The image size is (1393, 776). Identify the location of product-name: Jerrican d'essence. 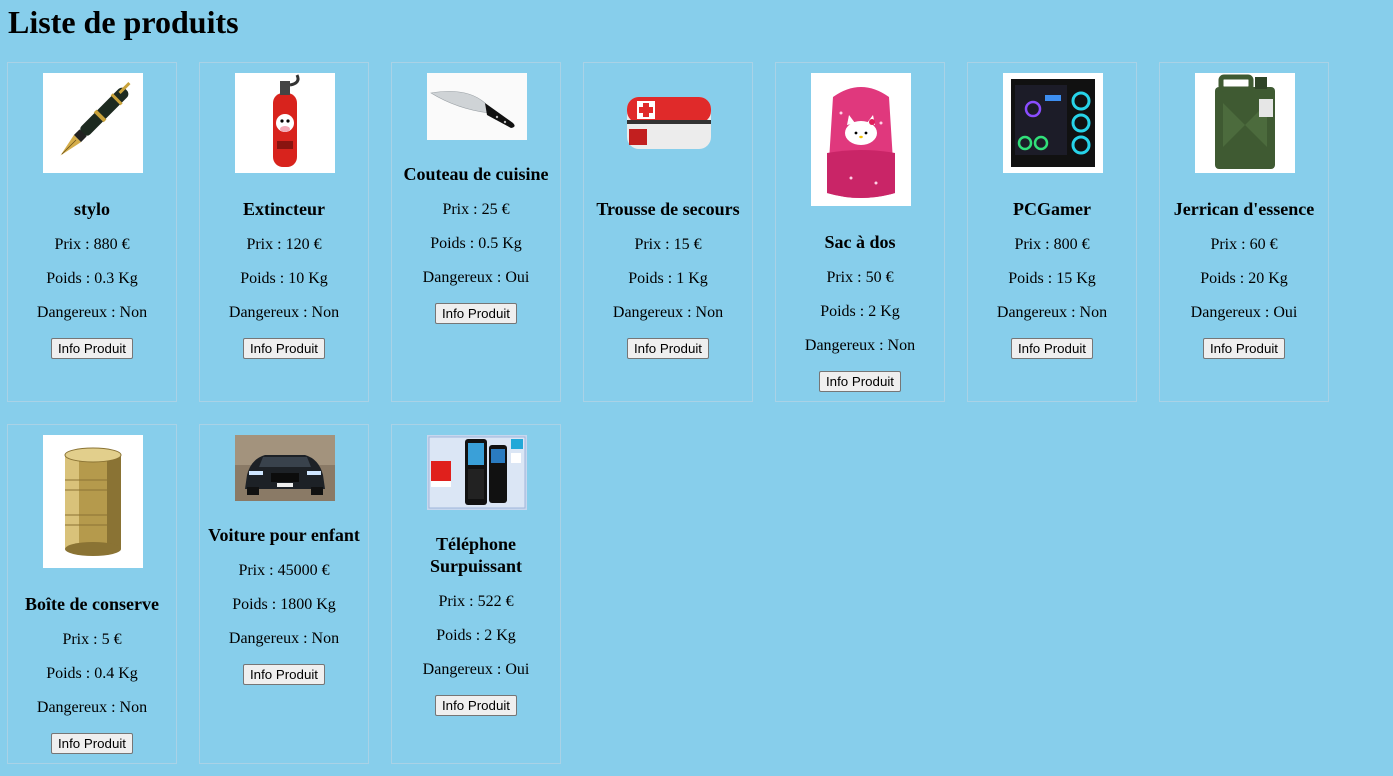
(1244, 209).